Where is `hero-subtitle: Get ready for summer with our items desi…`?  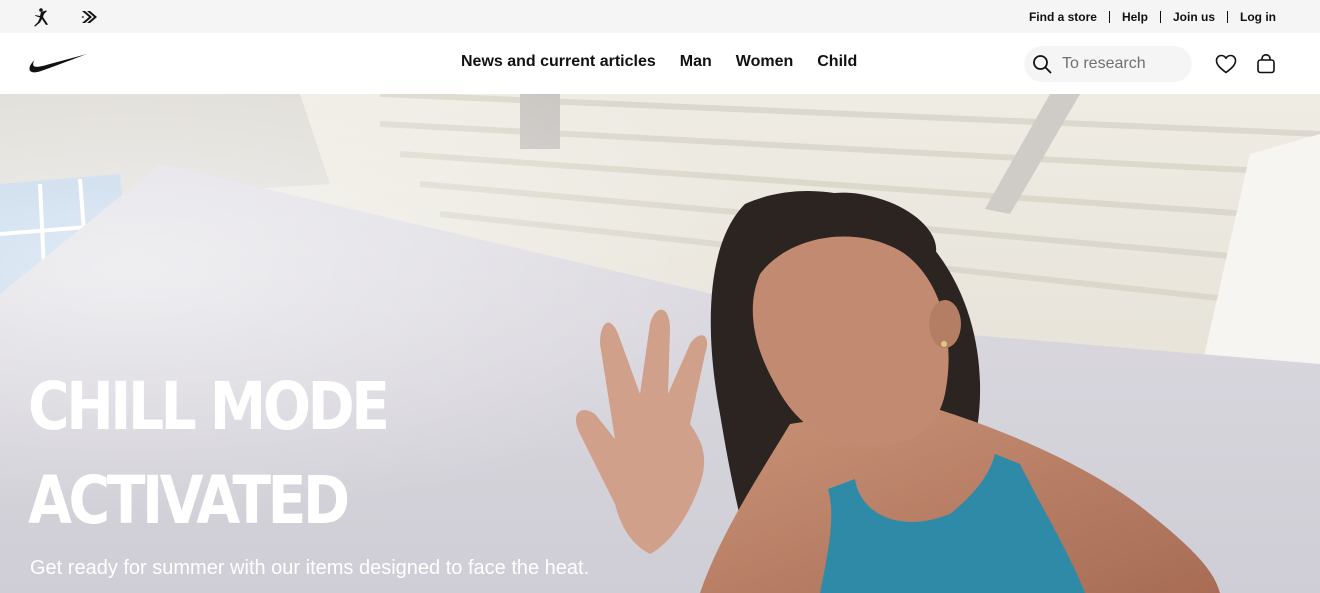 hero-subtitle: Get ready for summer with our items desi… is located at coordinates (310, 568).